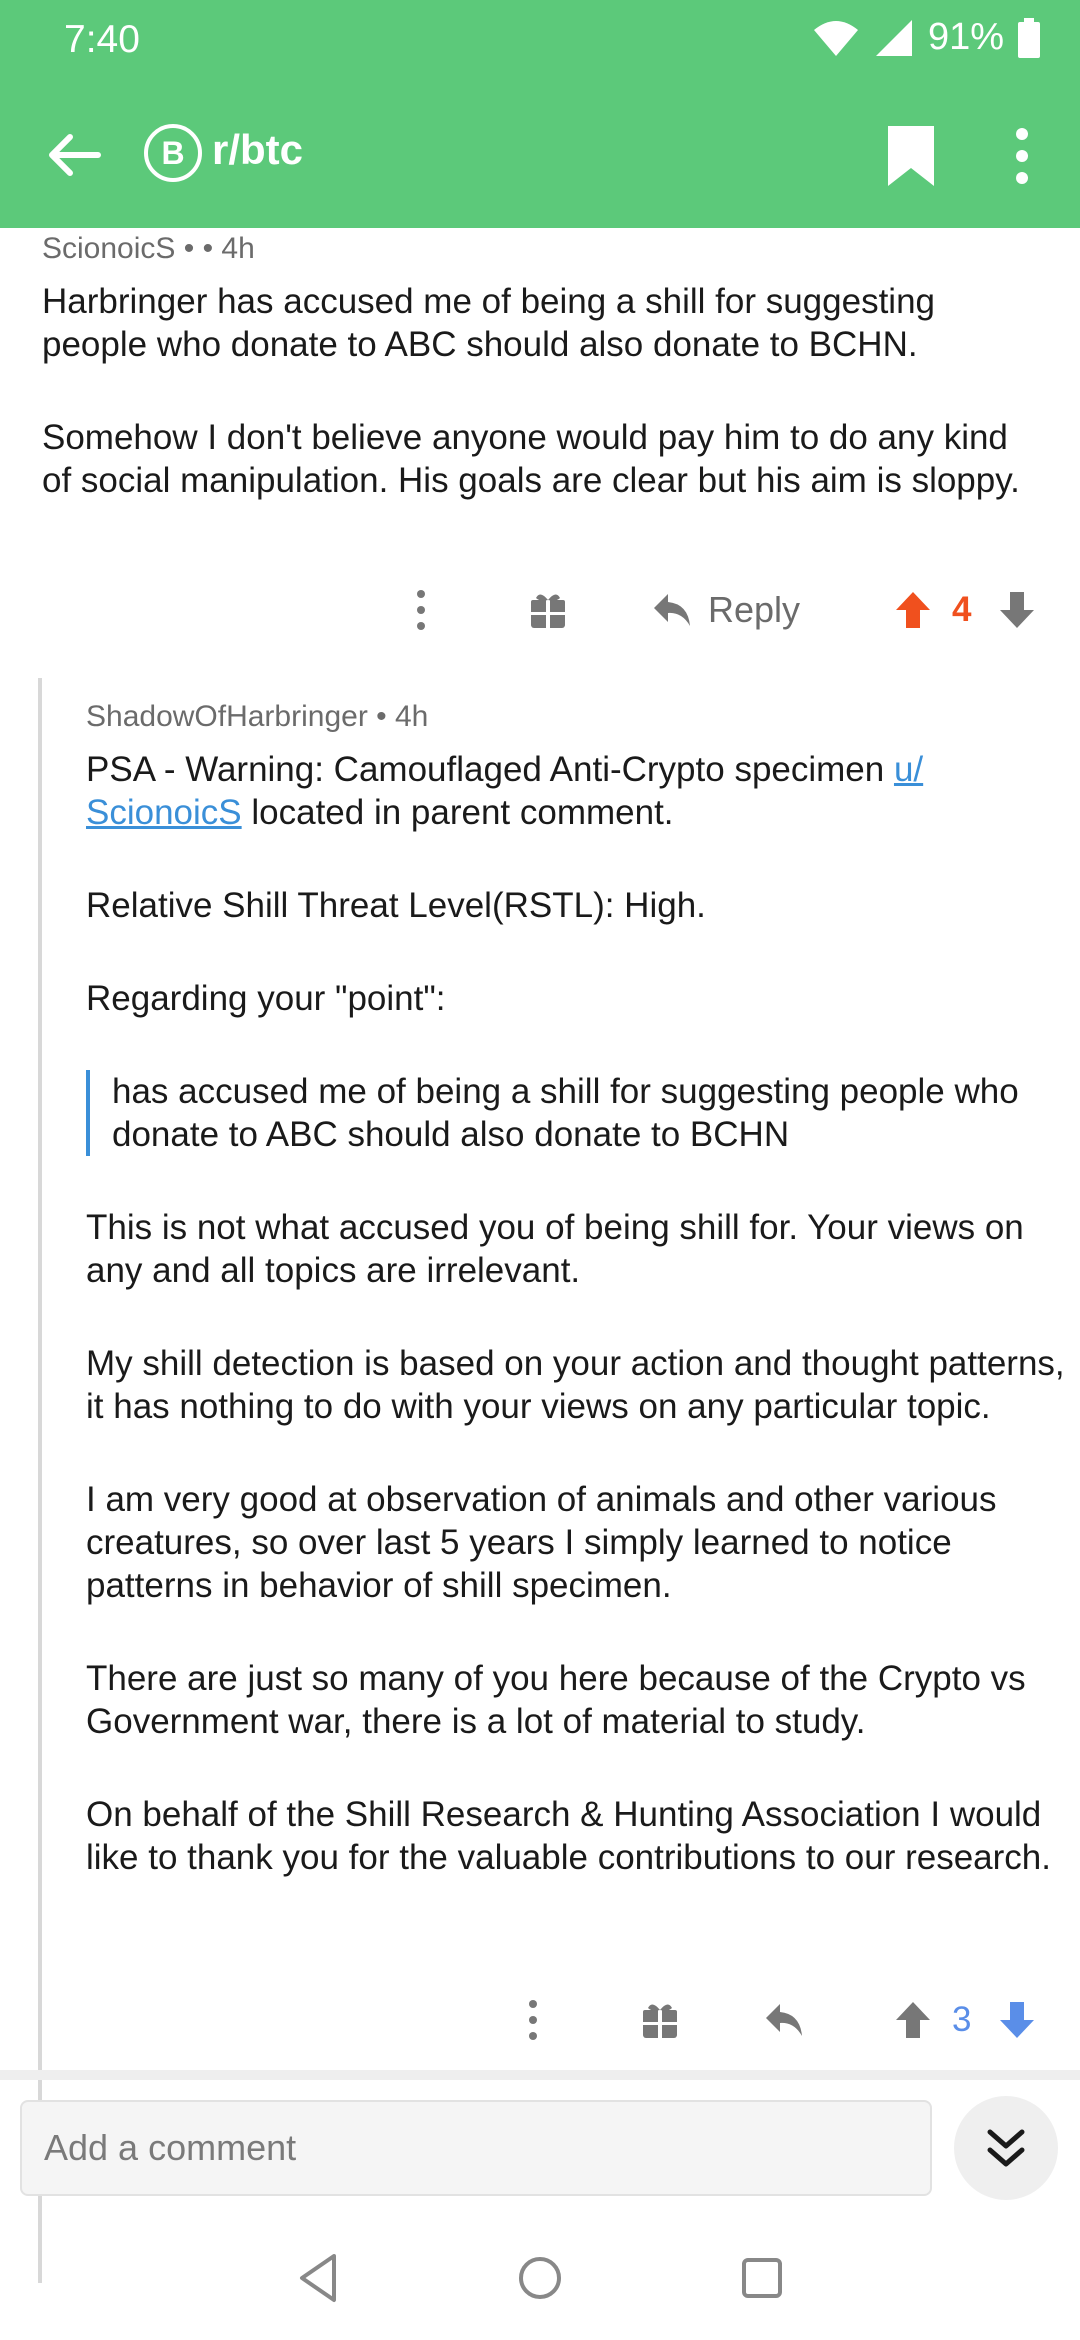  I want to click on system-nav-bar, so click(540, 2280).